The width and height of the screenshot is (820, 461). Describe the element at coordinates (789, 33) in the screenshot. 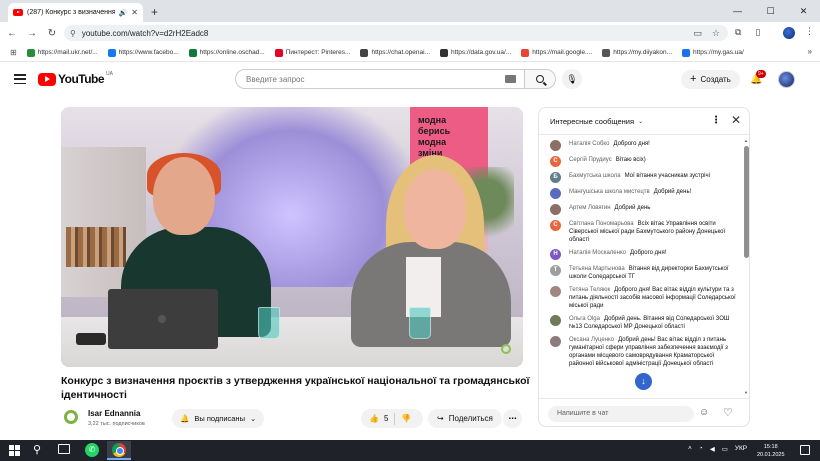

I see `profile-icon` at that location.